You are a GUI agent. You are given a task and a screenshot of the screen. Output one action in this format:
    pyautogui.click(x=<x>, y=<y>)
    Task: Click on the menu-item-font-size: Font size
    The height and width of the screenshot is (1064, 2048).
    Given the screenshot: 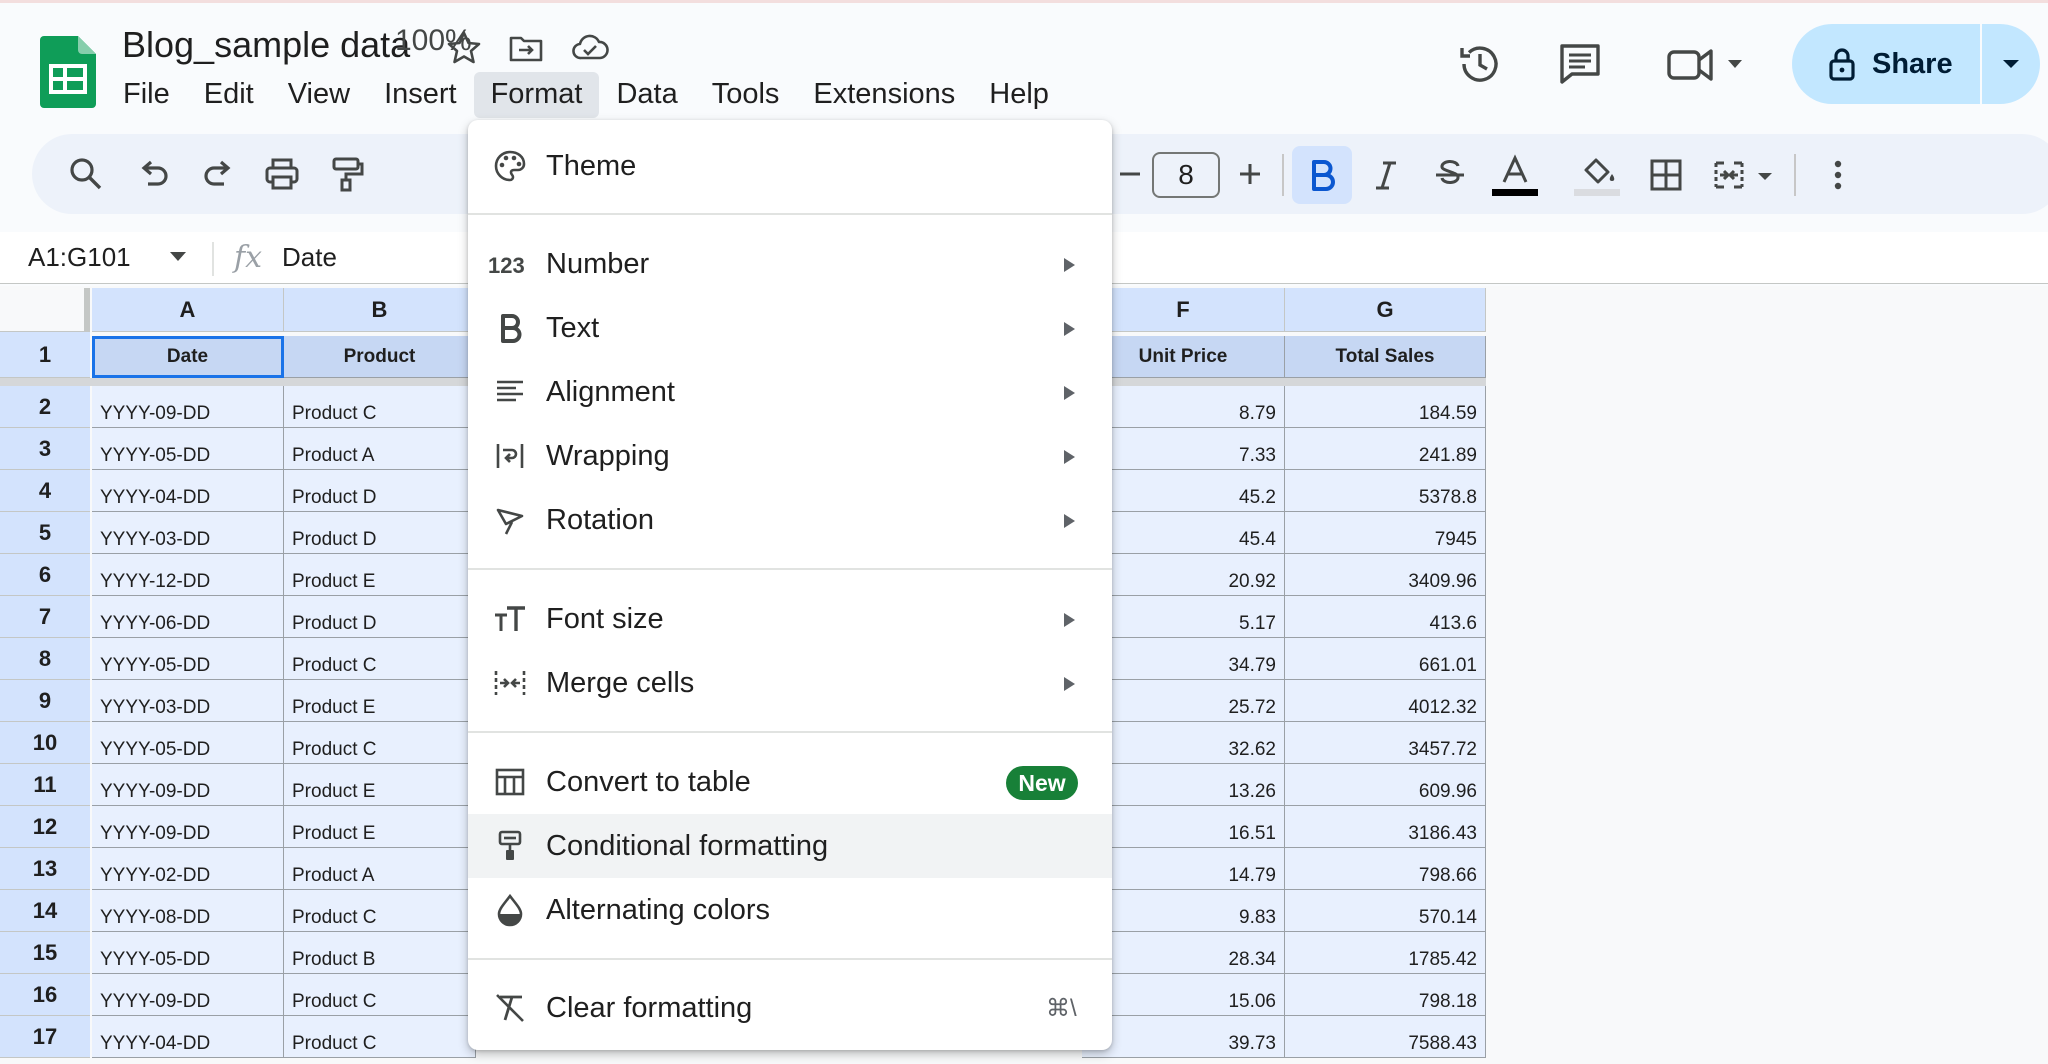 What is the action you would take?
    pyautogui.click(x=790, y=619)
    